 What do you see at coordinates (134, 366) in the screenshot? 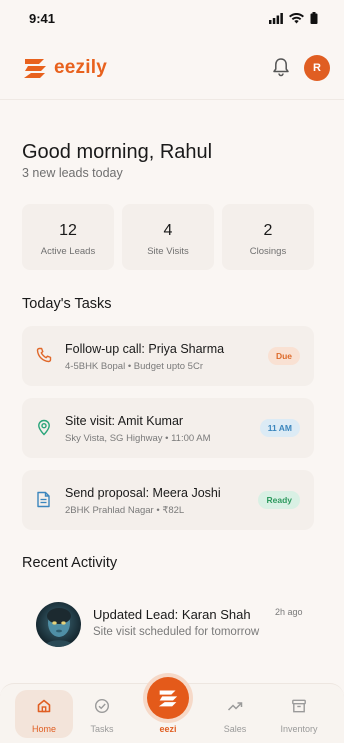
I see `task-subtitle: 4-5BHK Bopal • Budget upto 5Cr` at bounding box center [134, 366].